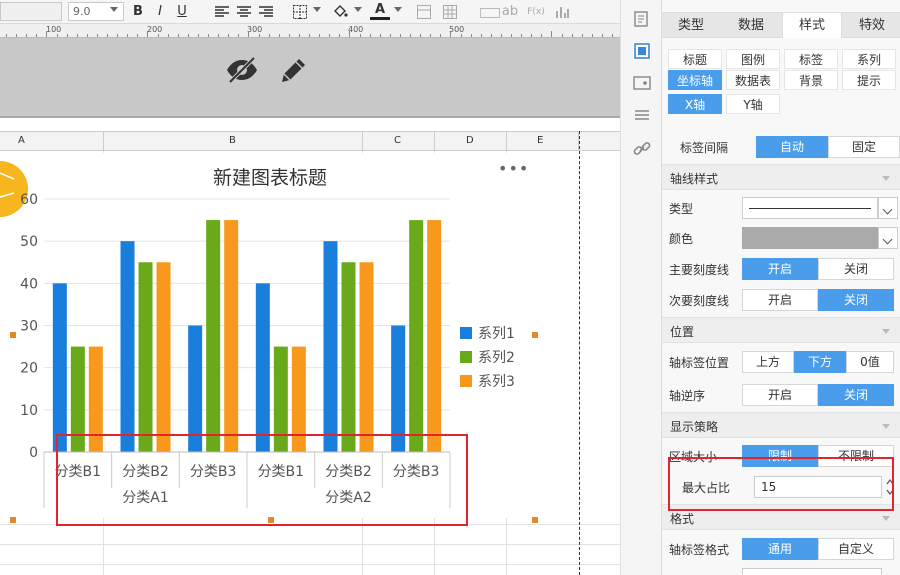  What do you see at coordinates (138, 12) in the screenshot?
I see `bold-button: B` at bounding box center [138, 12].